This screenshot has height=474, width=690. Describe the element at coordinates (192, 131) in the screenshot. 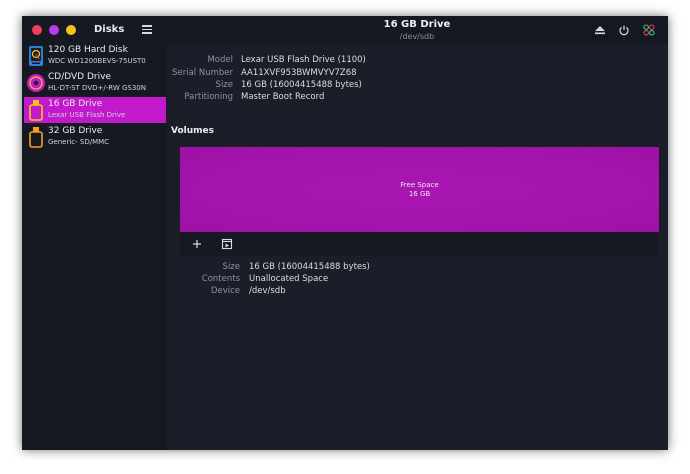

I see `volumes-heading: Volumes` at that location.